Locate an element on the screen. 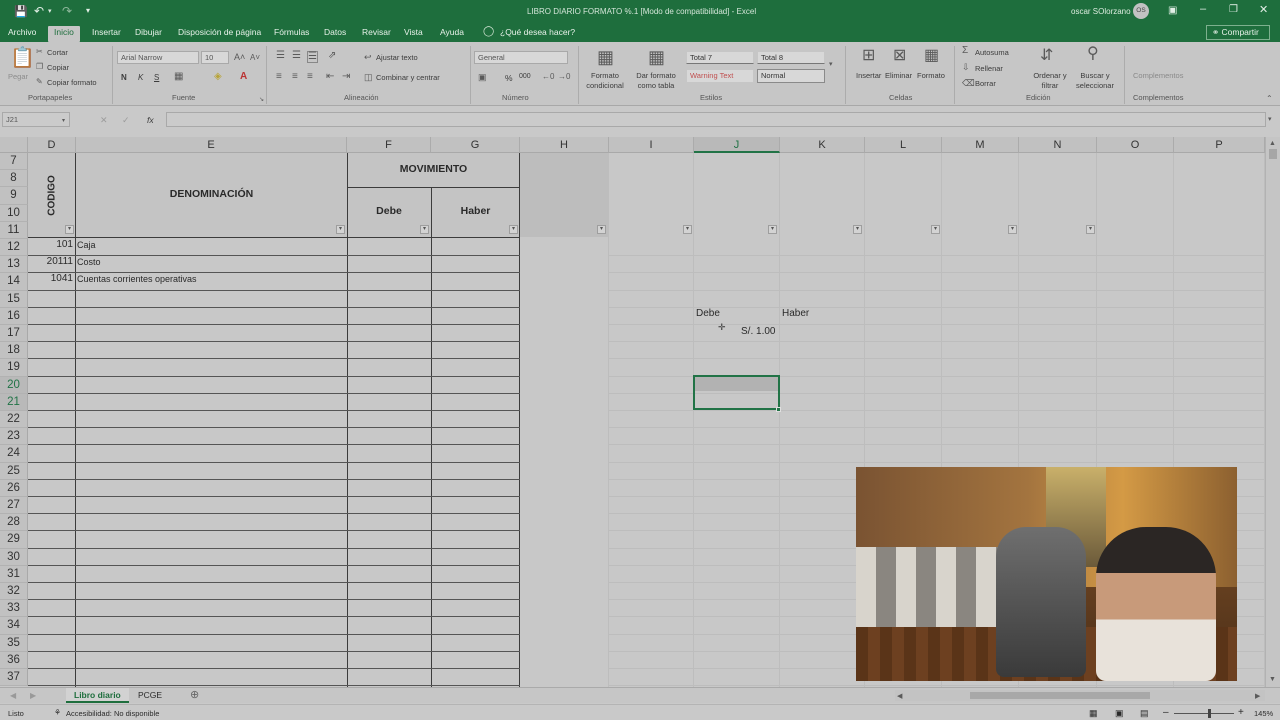 The width and height of the screenshot is (1280, 720). row-header-18: 18 is located at coordinates (14, 351).